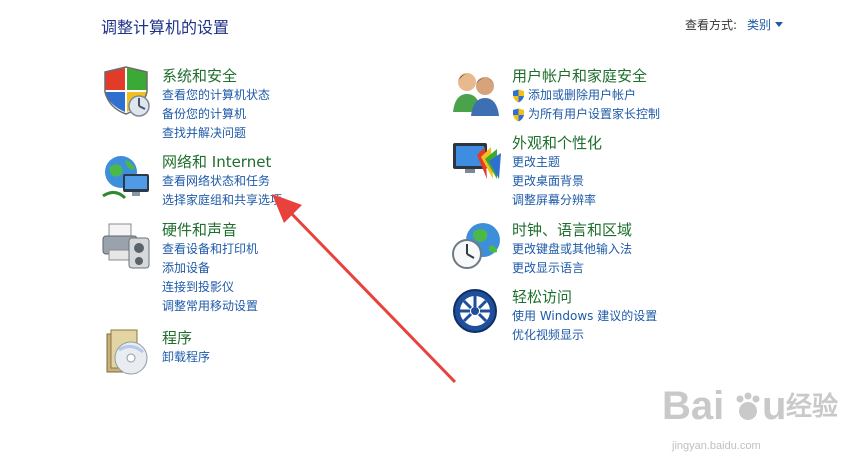 The height and width of the screenshot is (474, 862). Describe the element at coordinates (662, 181) in the screenshot. I see `category-link: 更改桌面背景` at that location.